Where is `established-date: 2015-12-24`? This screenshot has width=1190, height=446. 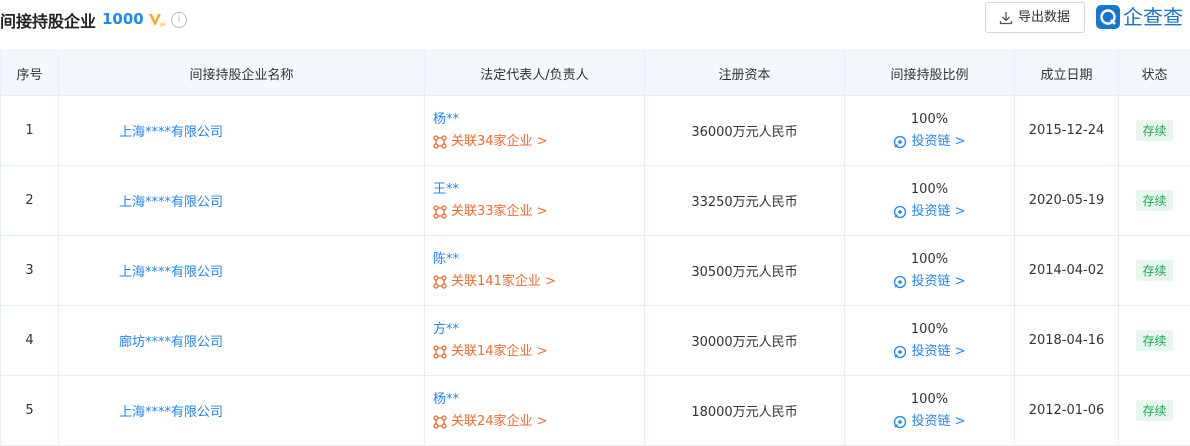
established-date: 2015-12-24 is located at coordinates (1067, 131).